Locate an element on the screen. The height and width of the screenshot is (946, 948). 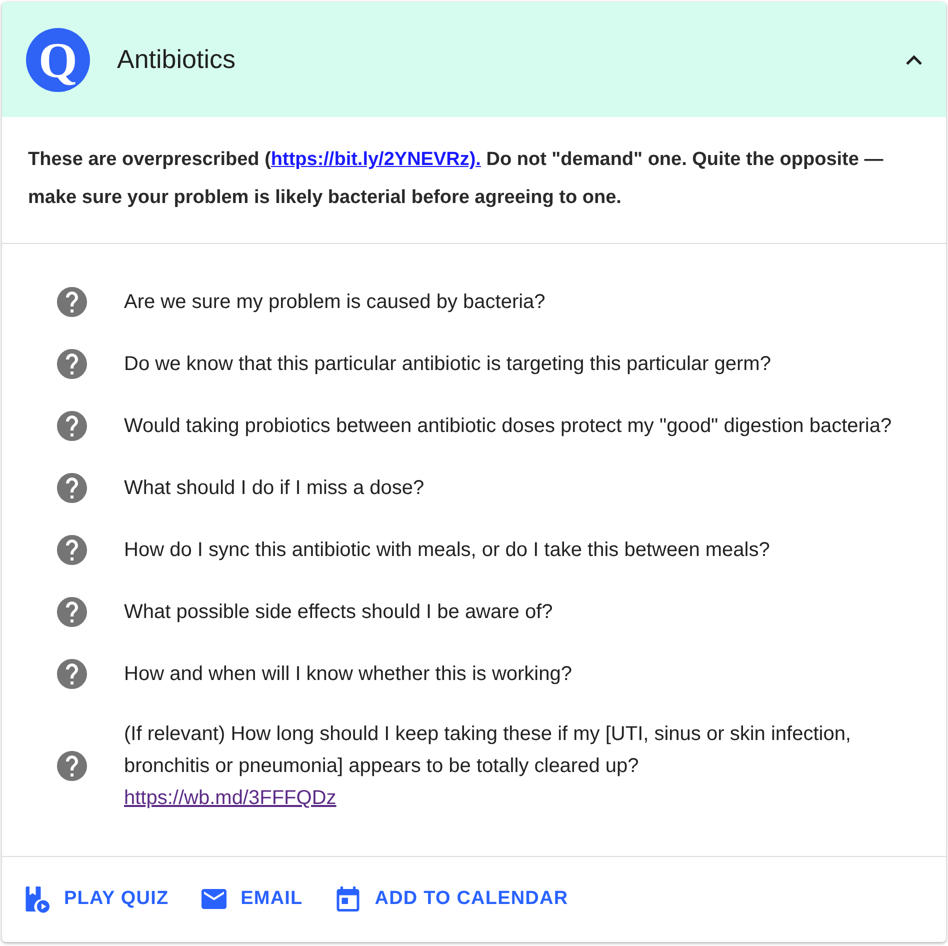
calendar-button: ADD TO CALENDAR is located at coordinates (450, 899).